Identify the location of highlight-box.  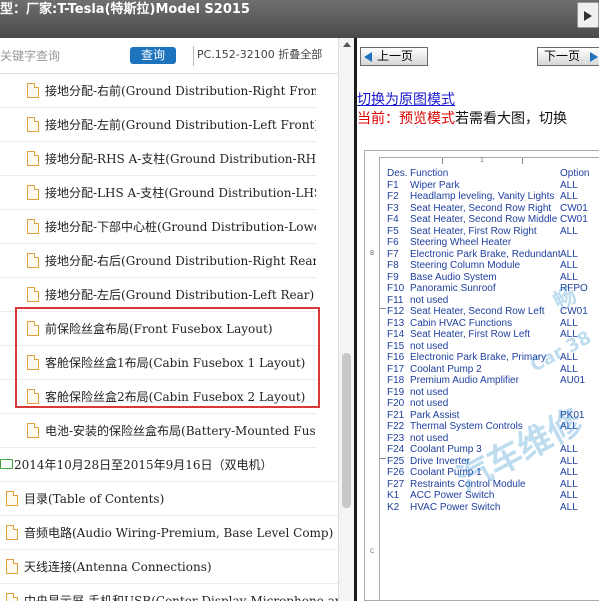
(167, 357).